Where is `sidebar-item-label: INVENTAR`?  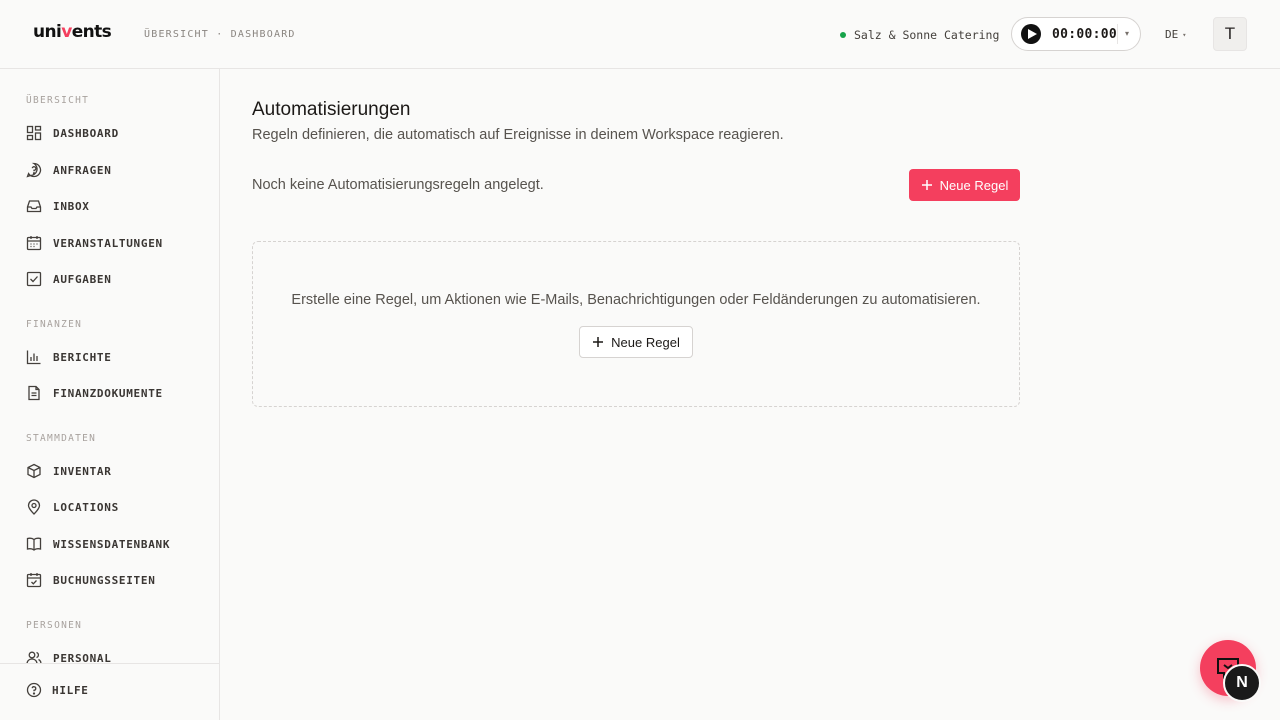 sidebar-item-label: INVENTAR is located at coordinates (82, 471).